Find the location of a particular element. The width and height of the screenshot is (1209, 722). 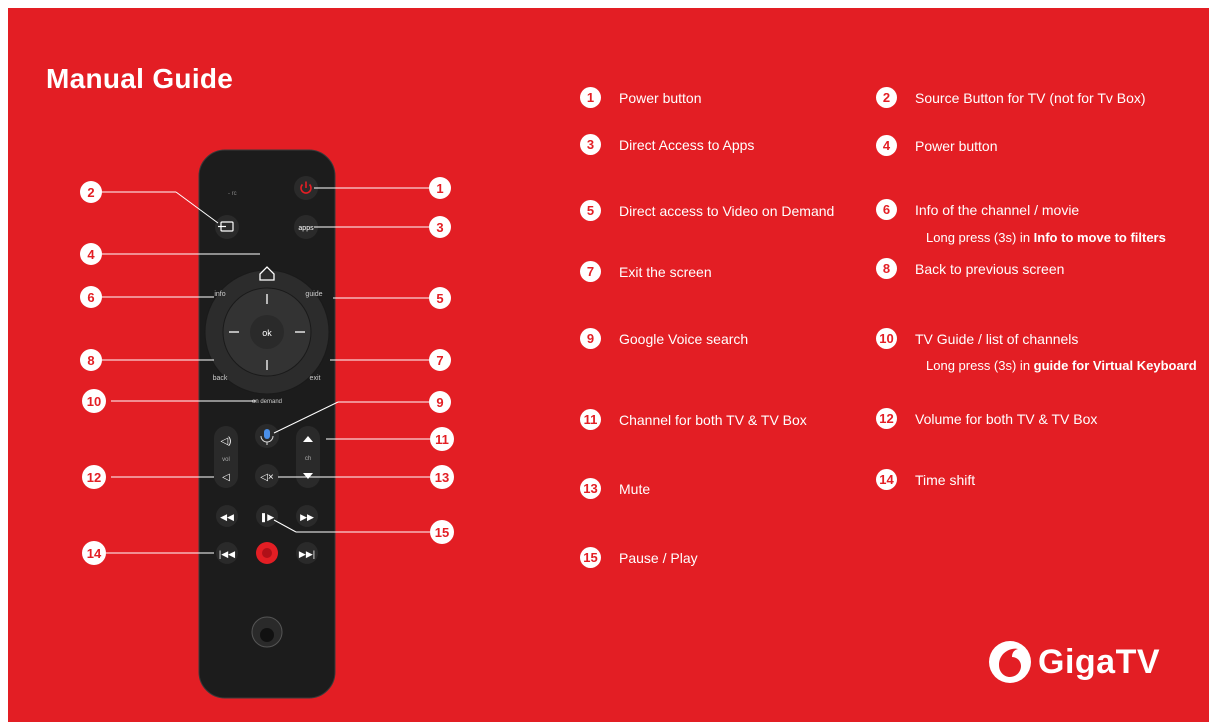

item-label: Pause / Play is located at coordinates (658, 557).